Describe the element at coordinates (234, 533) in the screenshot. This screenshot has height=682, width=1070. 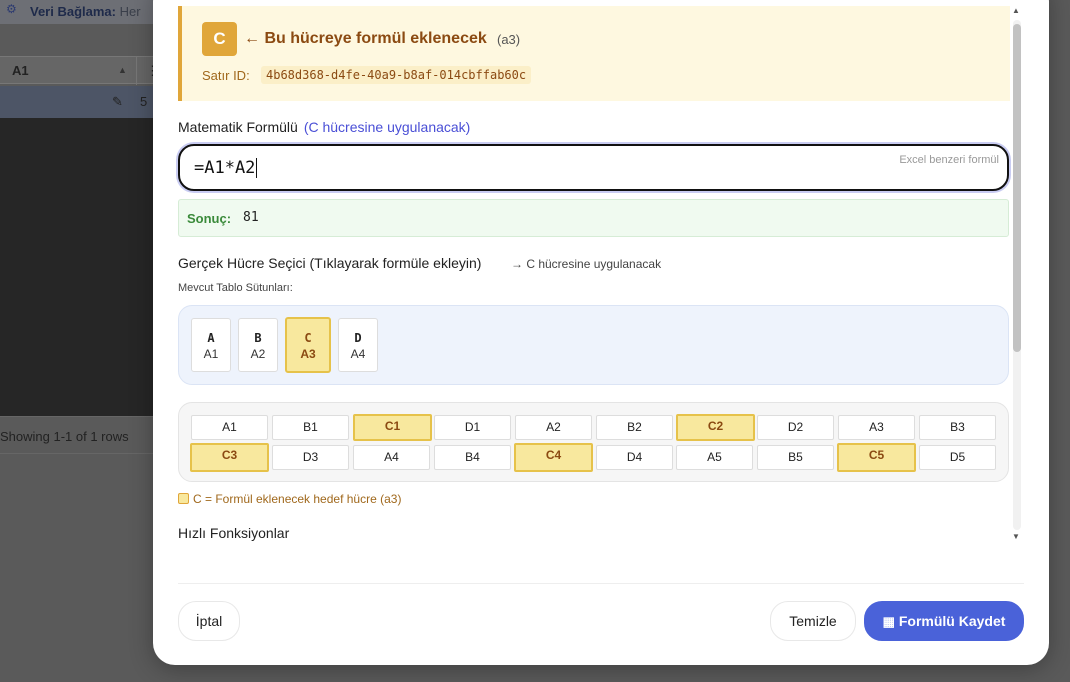
I see `quick-functions-title: Hızlı Fonksiyonlar` at that location.